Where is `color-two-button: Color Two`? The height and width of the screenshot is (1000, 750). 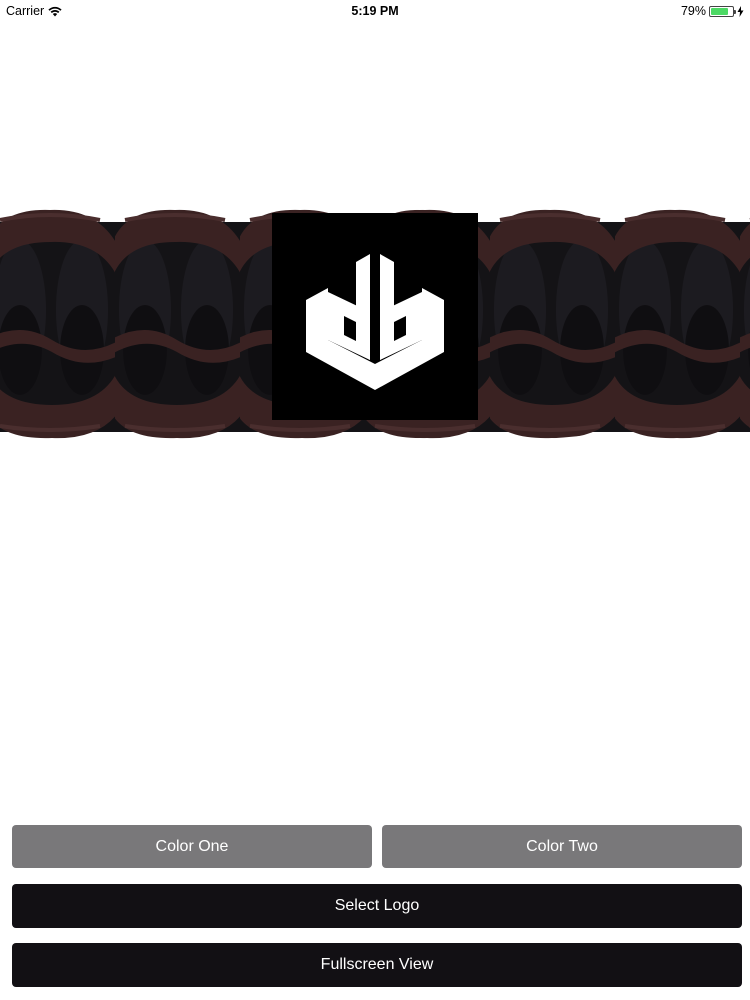 color-two-button: Color Two is located at coordinates (562, 846).